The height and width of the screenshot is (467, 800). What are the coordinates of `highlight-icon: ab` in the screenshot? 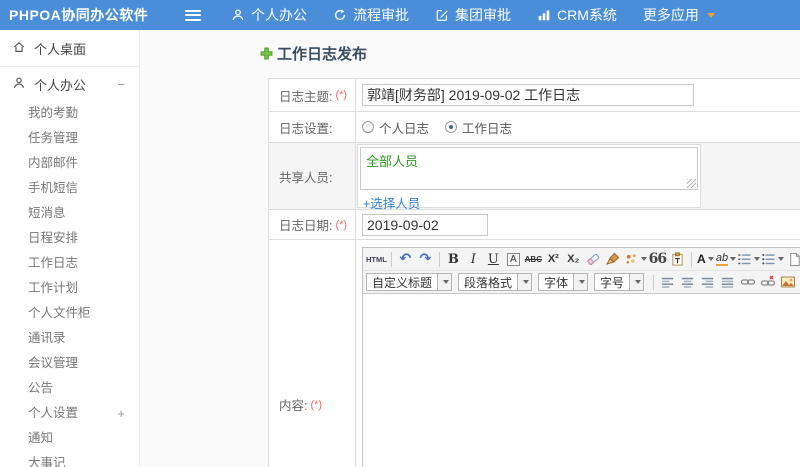 It's located at (722, 259).